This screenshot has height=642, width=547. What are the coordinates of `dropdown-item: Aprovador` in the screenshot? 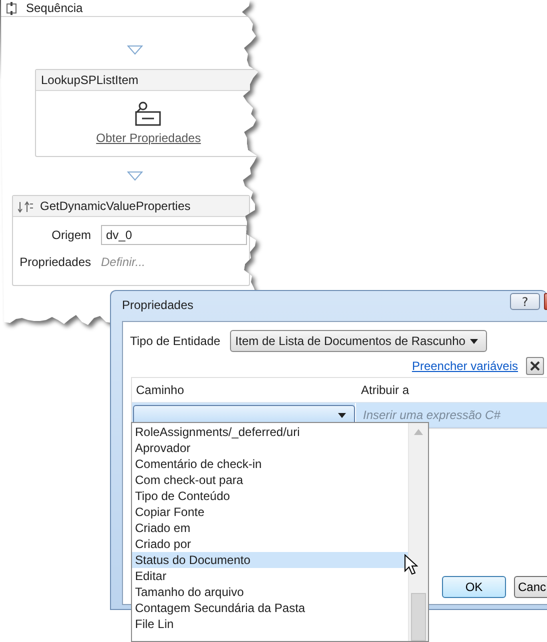 It's located at (270, 448).